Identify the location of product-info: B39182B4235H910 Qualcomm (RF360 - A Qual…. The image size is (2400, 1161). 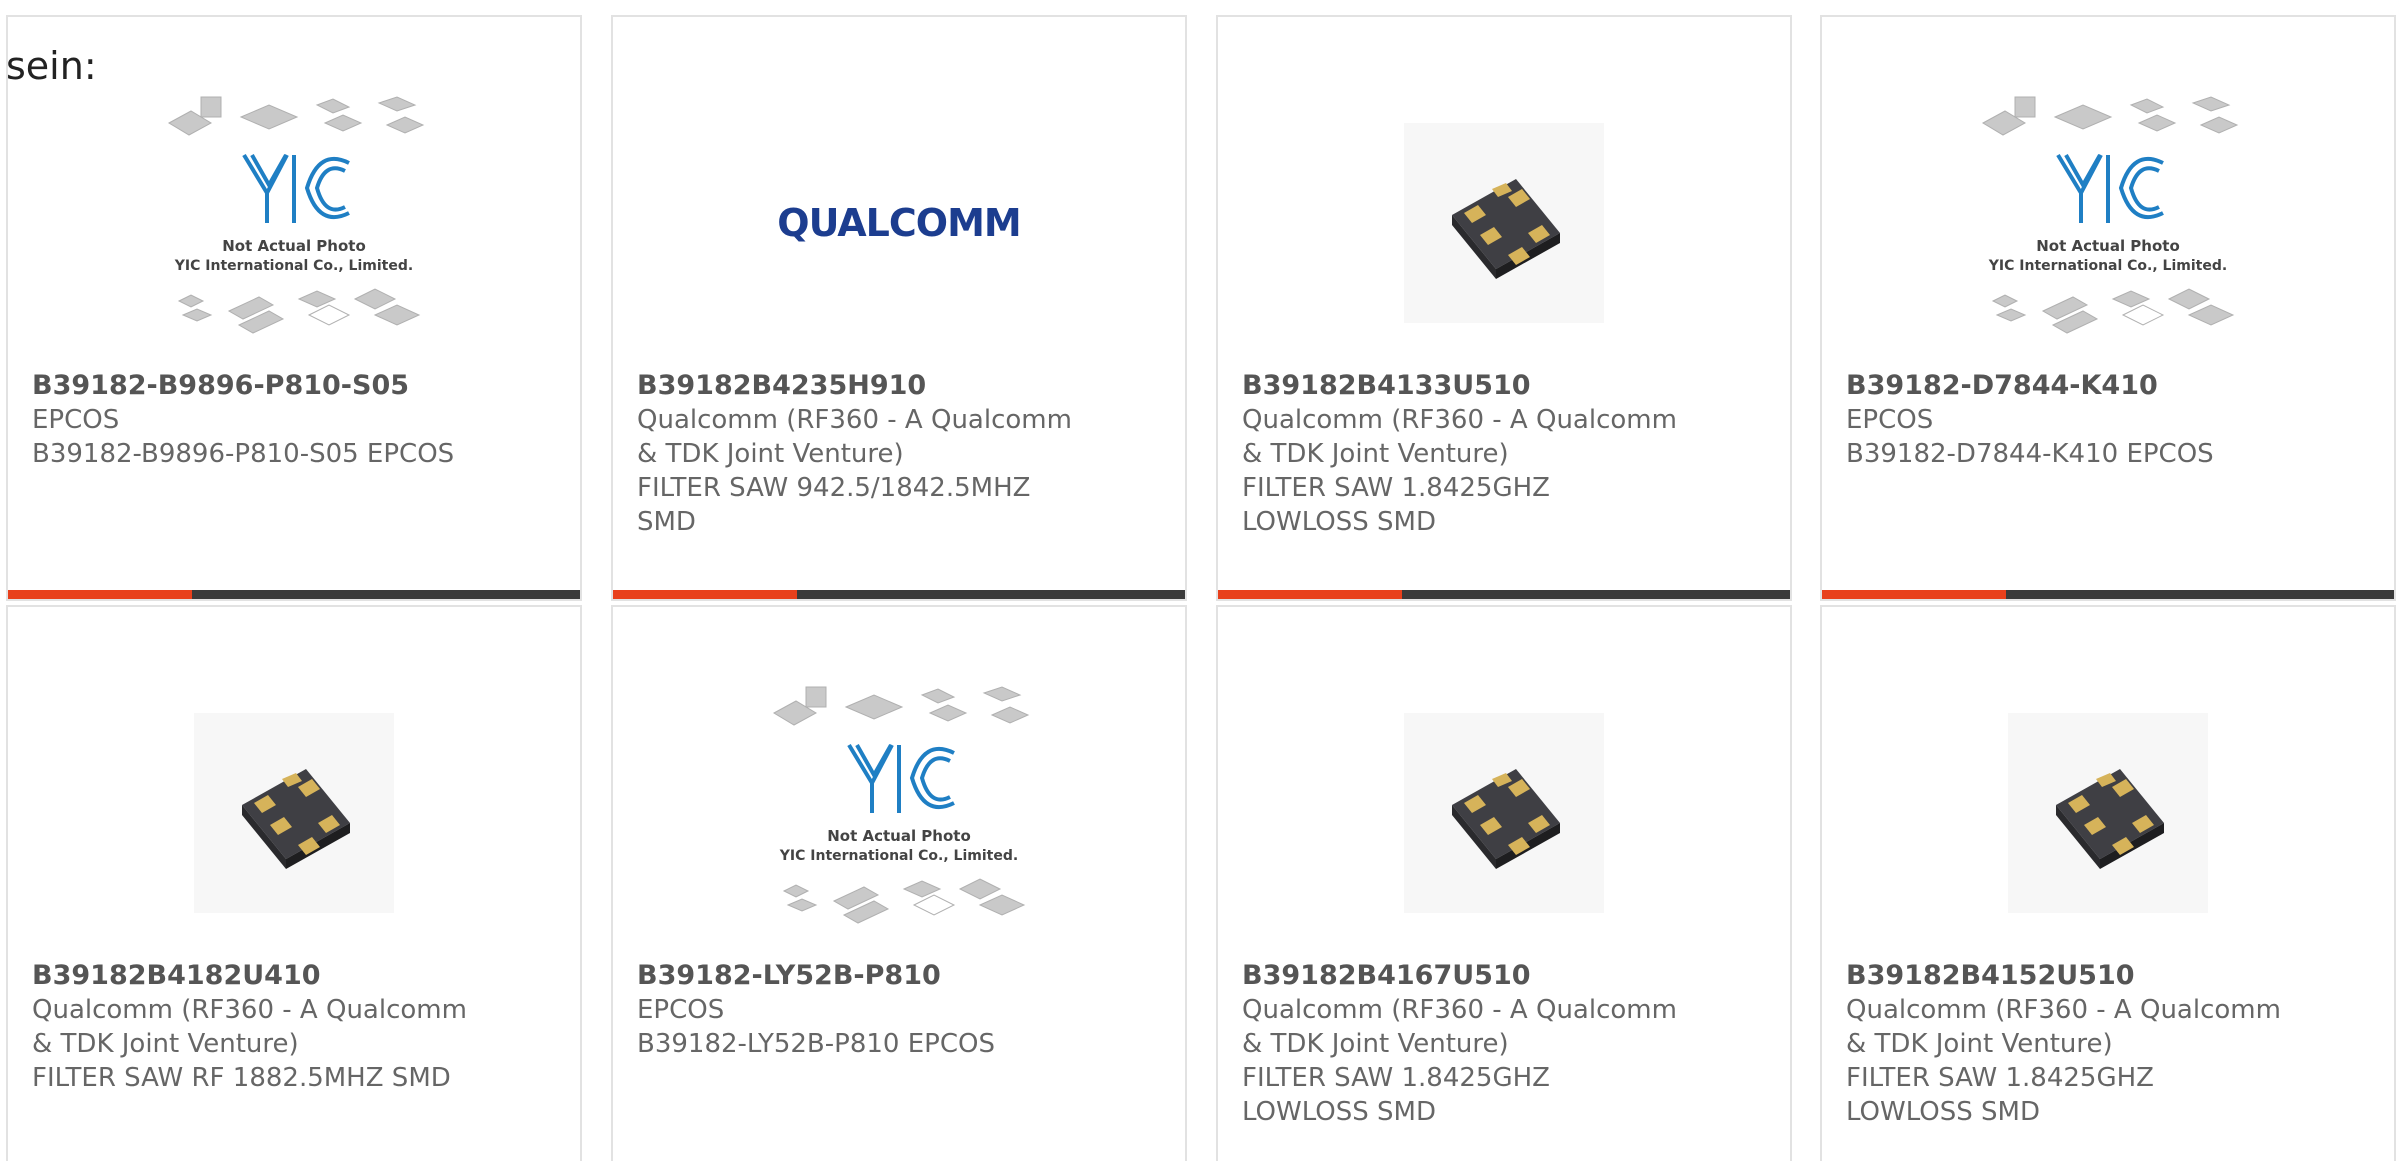
(857, 454).